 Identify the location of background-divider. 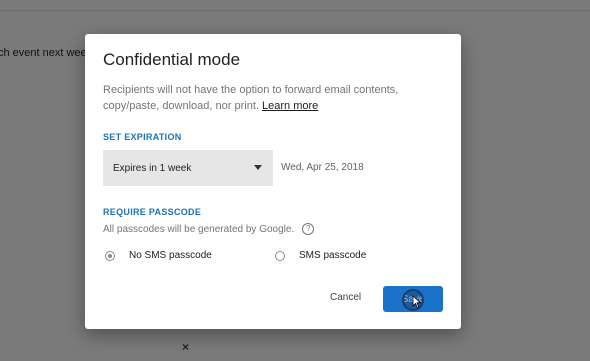
(295, 10).